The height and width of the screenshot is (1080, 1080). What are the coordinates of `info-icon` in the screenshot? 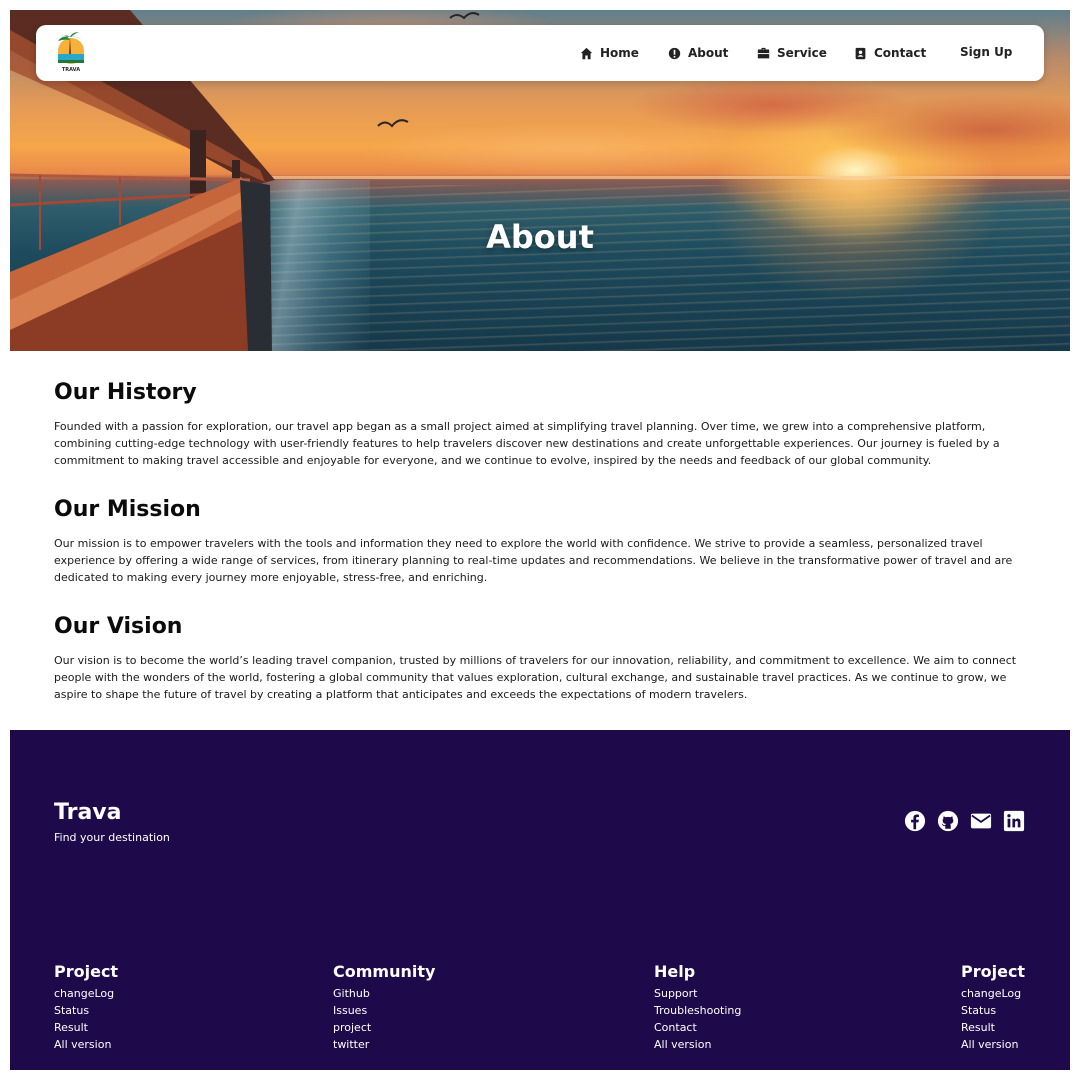 It's located at (674, 53).